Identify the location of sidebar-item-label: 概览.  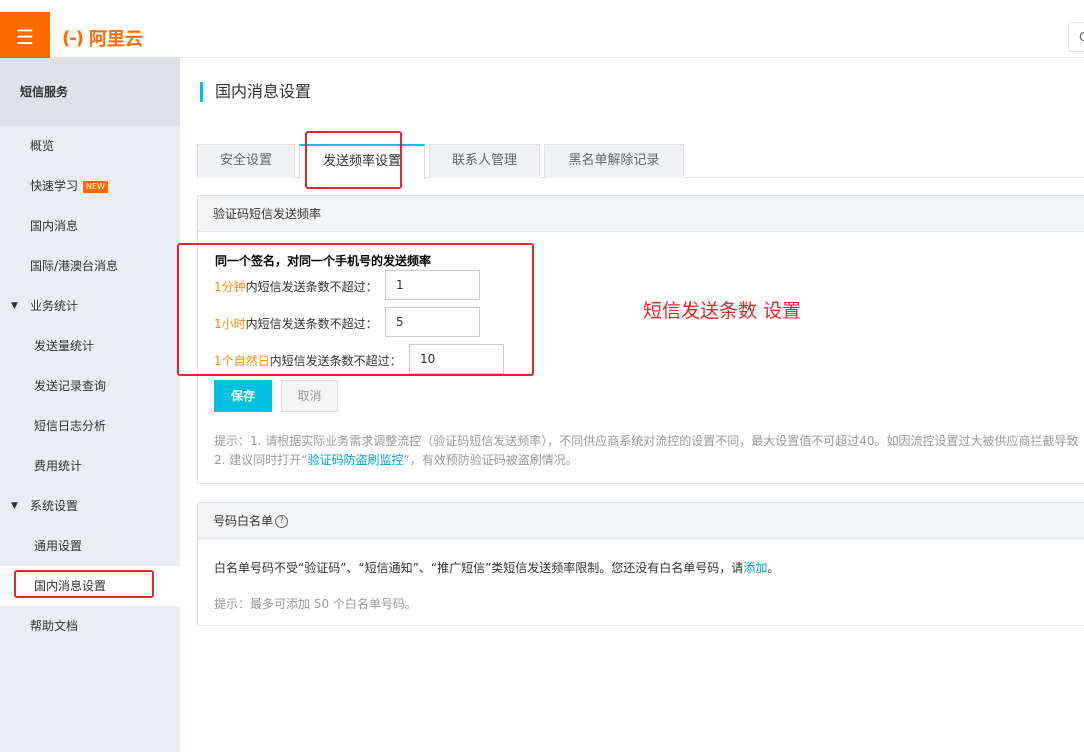
(42, 146).